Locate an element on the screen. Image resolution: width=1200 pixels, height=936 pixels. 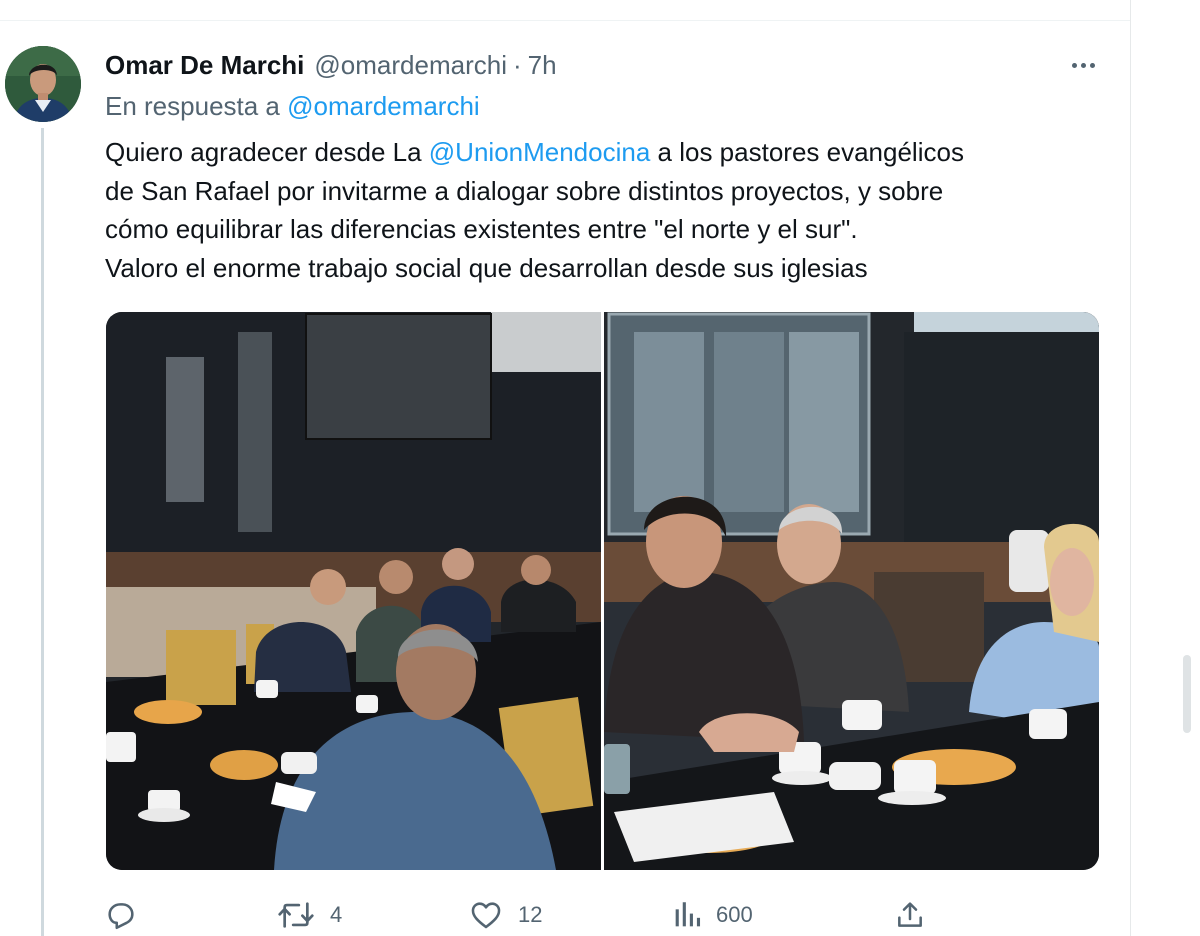
reply-mention-link: @omardemarchi is located at coordinates (383, 106).